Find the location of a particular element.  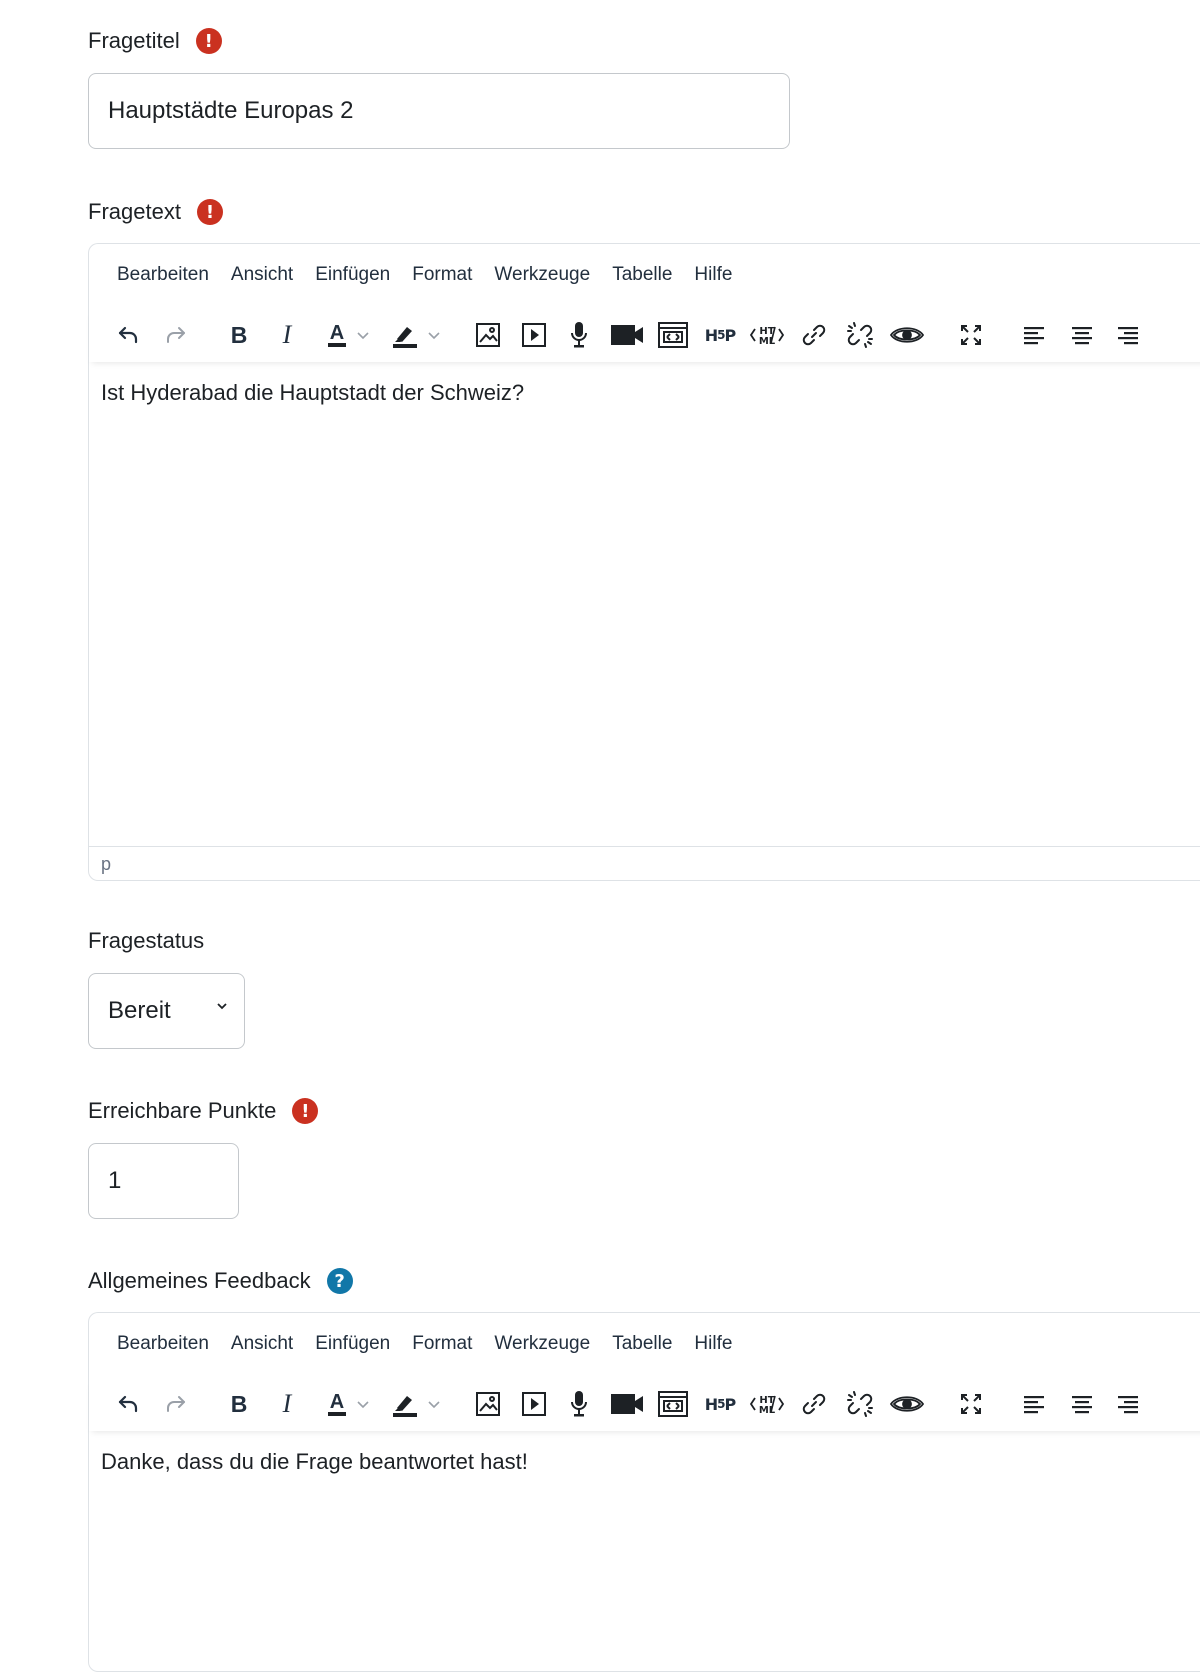

question-text-label-text: Fragetext is located at coordinates (134, 211).